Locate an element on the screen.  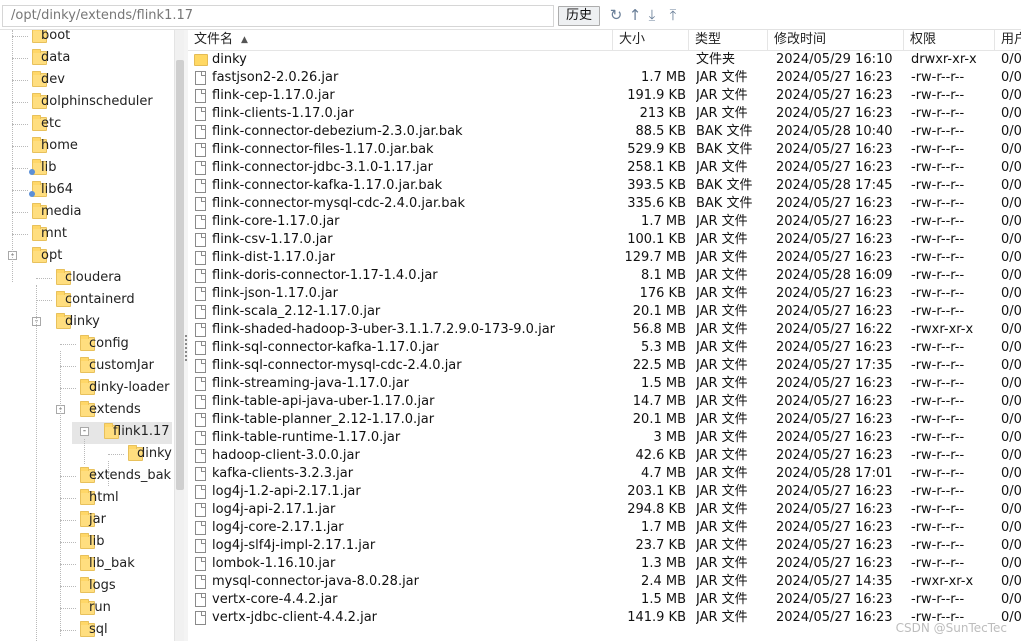
column-header-type: 类型 is located at coordinates (728, 40).